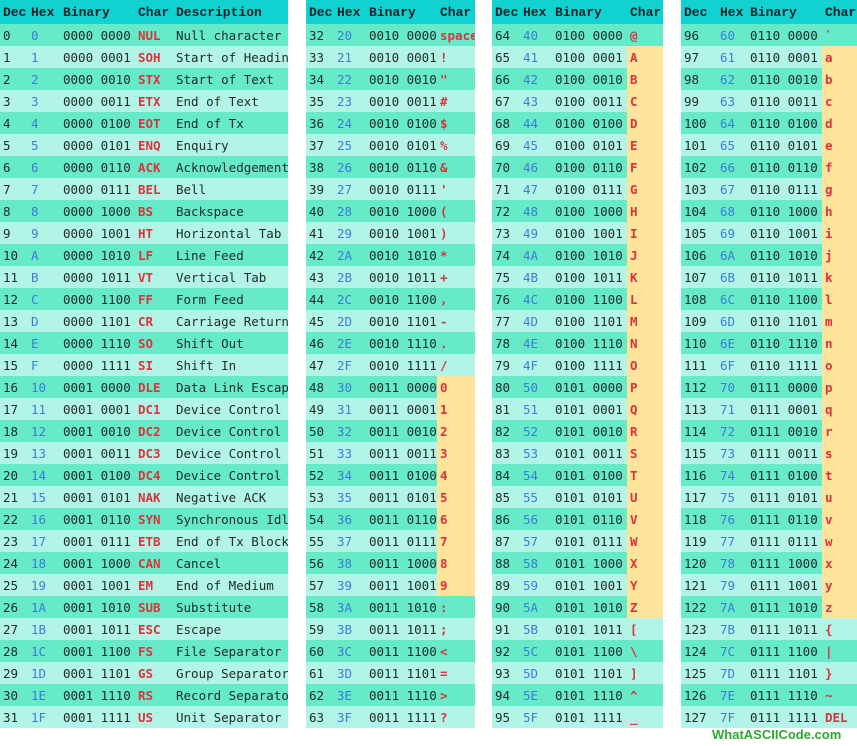 Image resolution: width=857 pixels, height=746 pixels. What do you see at coordinates (839, 563) in the screenshot?
I see `char-cell: x` at bounding box center [839, 563].